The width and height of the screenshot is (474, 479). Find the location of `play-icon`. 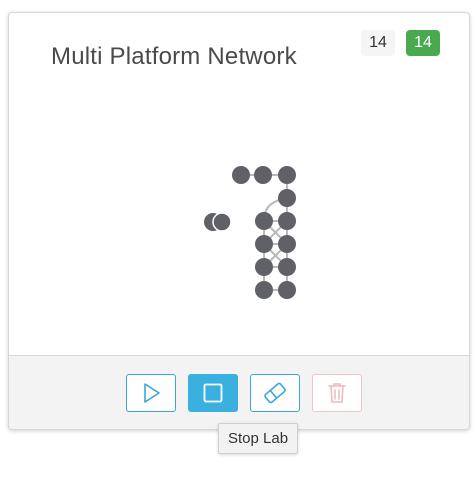

play-icon is located at coordinates (152, 393).